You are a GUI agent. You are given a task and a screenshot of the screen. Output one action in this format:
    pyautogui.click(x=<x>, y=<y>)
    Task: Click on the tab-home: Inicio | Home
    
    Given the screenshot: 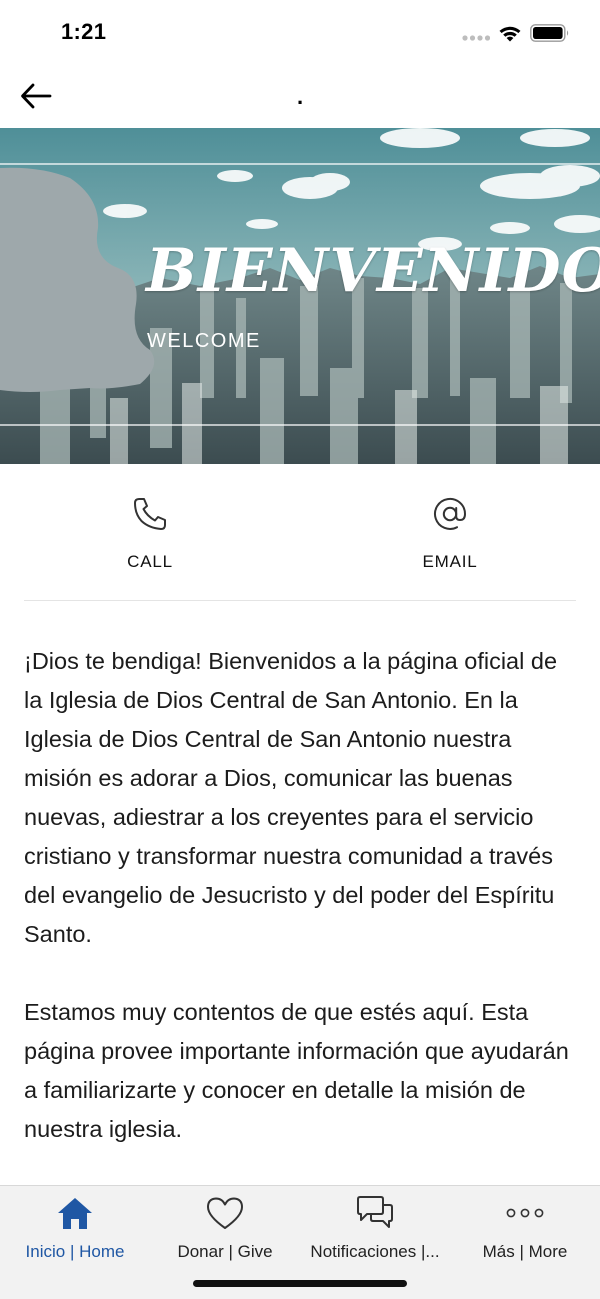 What is the action you would take?
    pyautogui.click(x=75, y=1225)
    